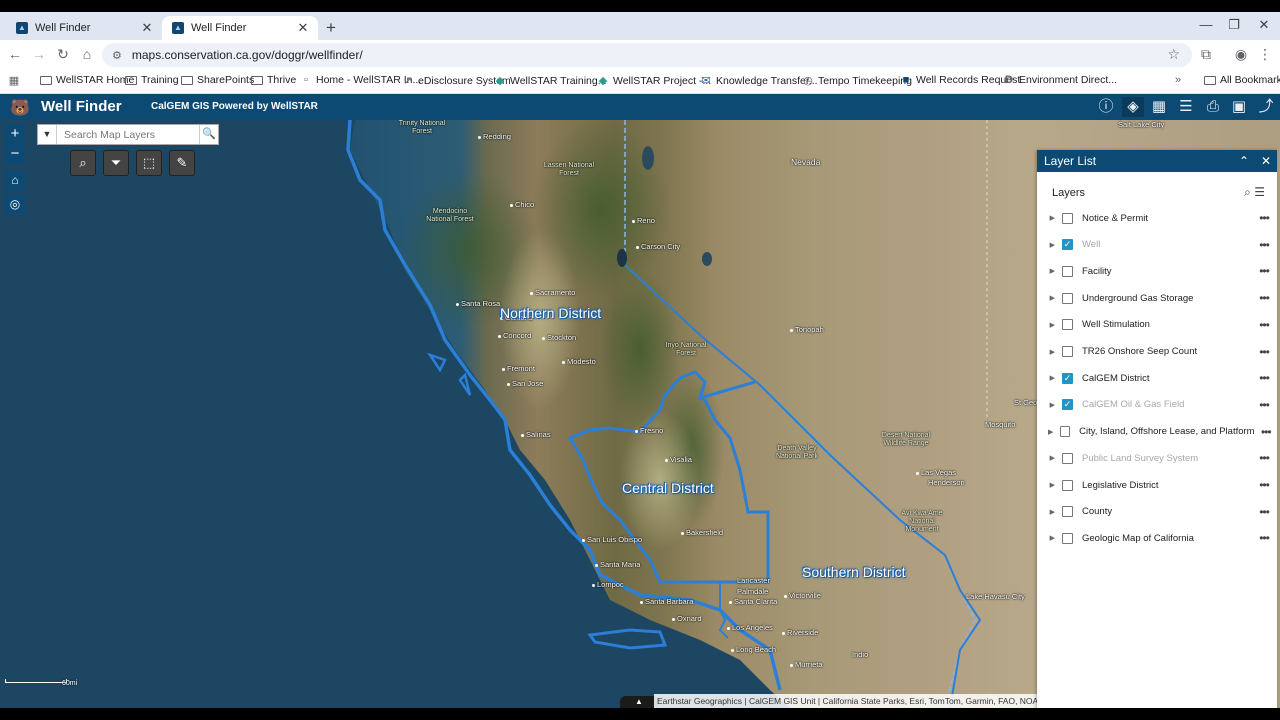 This screenshot has height=720, width=1280. What do you see at coordinates (273, 80) in the screenshot?
I see `bookmark-item: Thrive` at bounding box center [273, 80].